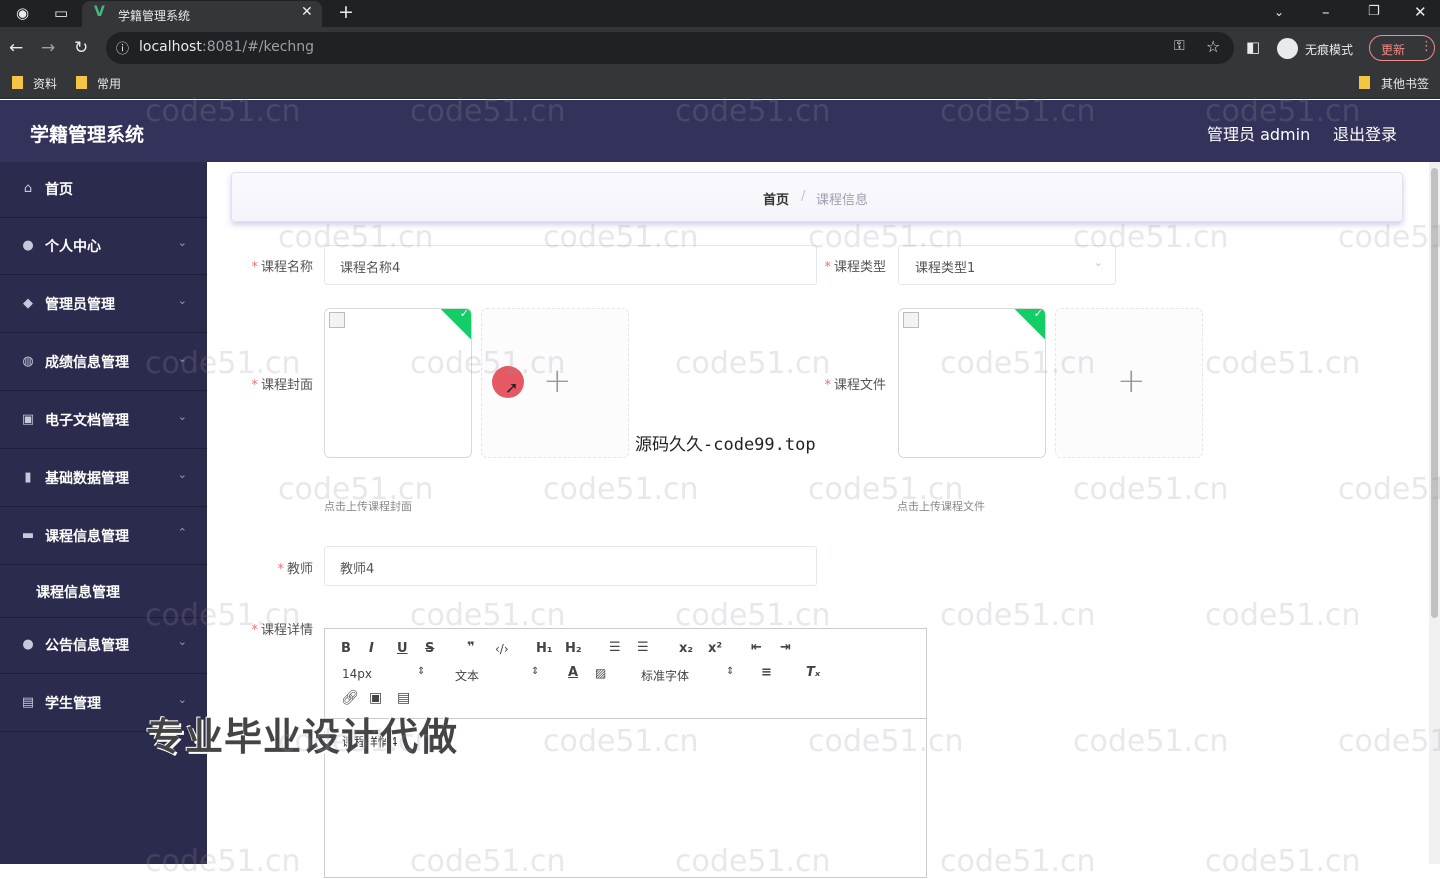 The height and width of the screenshot is (879, 1440). I want to click on file-image-preview: ✓, so click(972, 383).